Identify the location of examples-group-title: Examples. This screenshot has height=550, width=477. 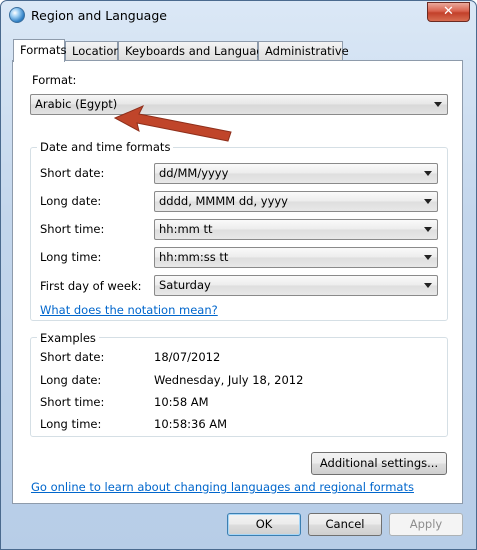
(68, 338).